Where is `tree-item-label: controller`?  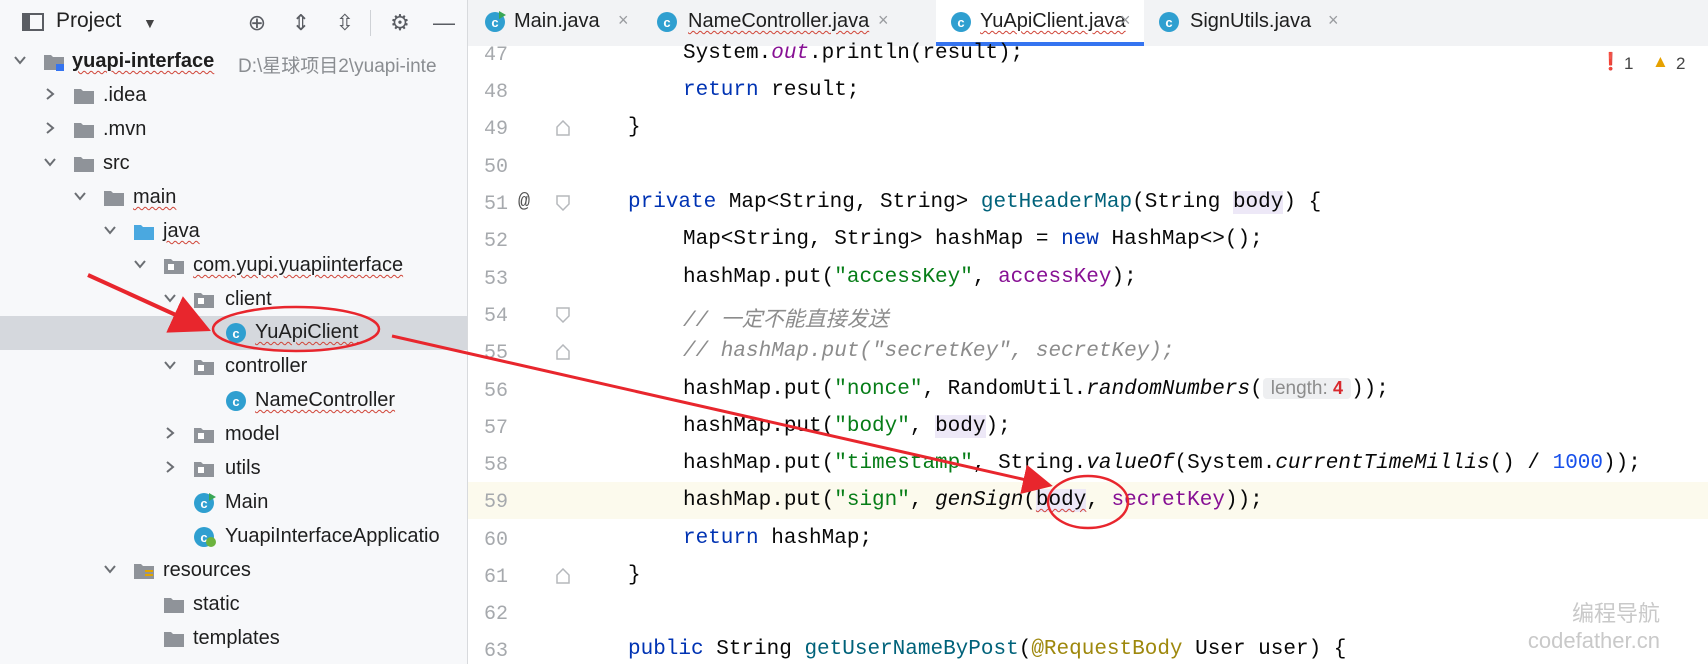 tree-item-label: controller is located at coordinates (266, 366).